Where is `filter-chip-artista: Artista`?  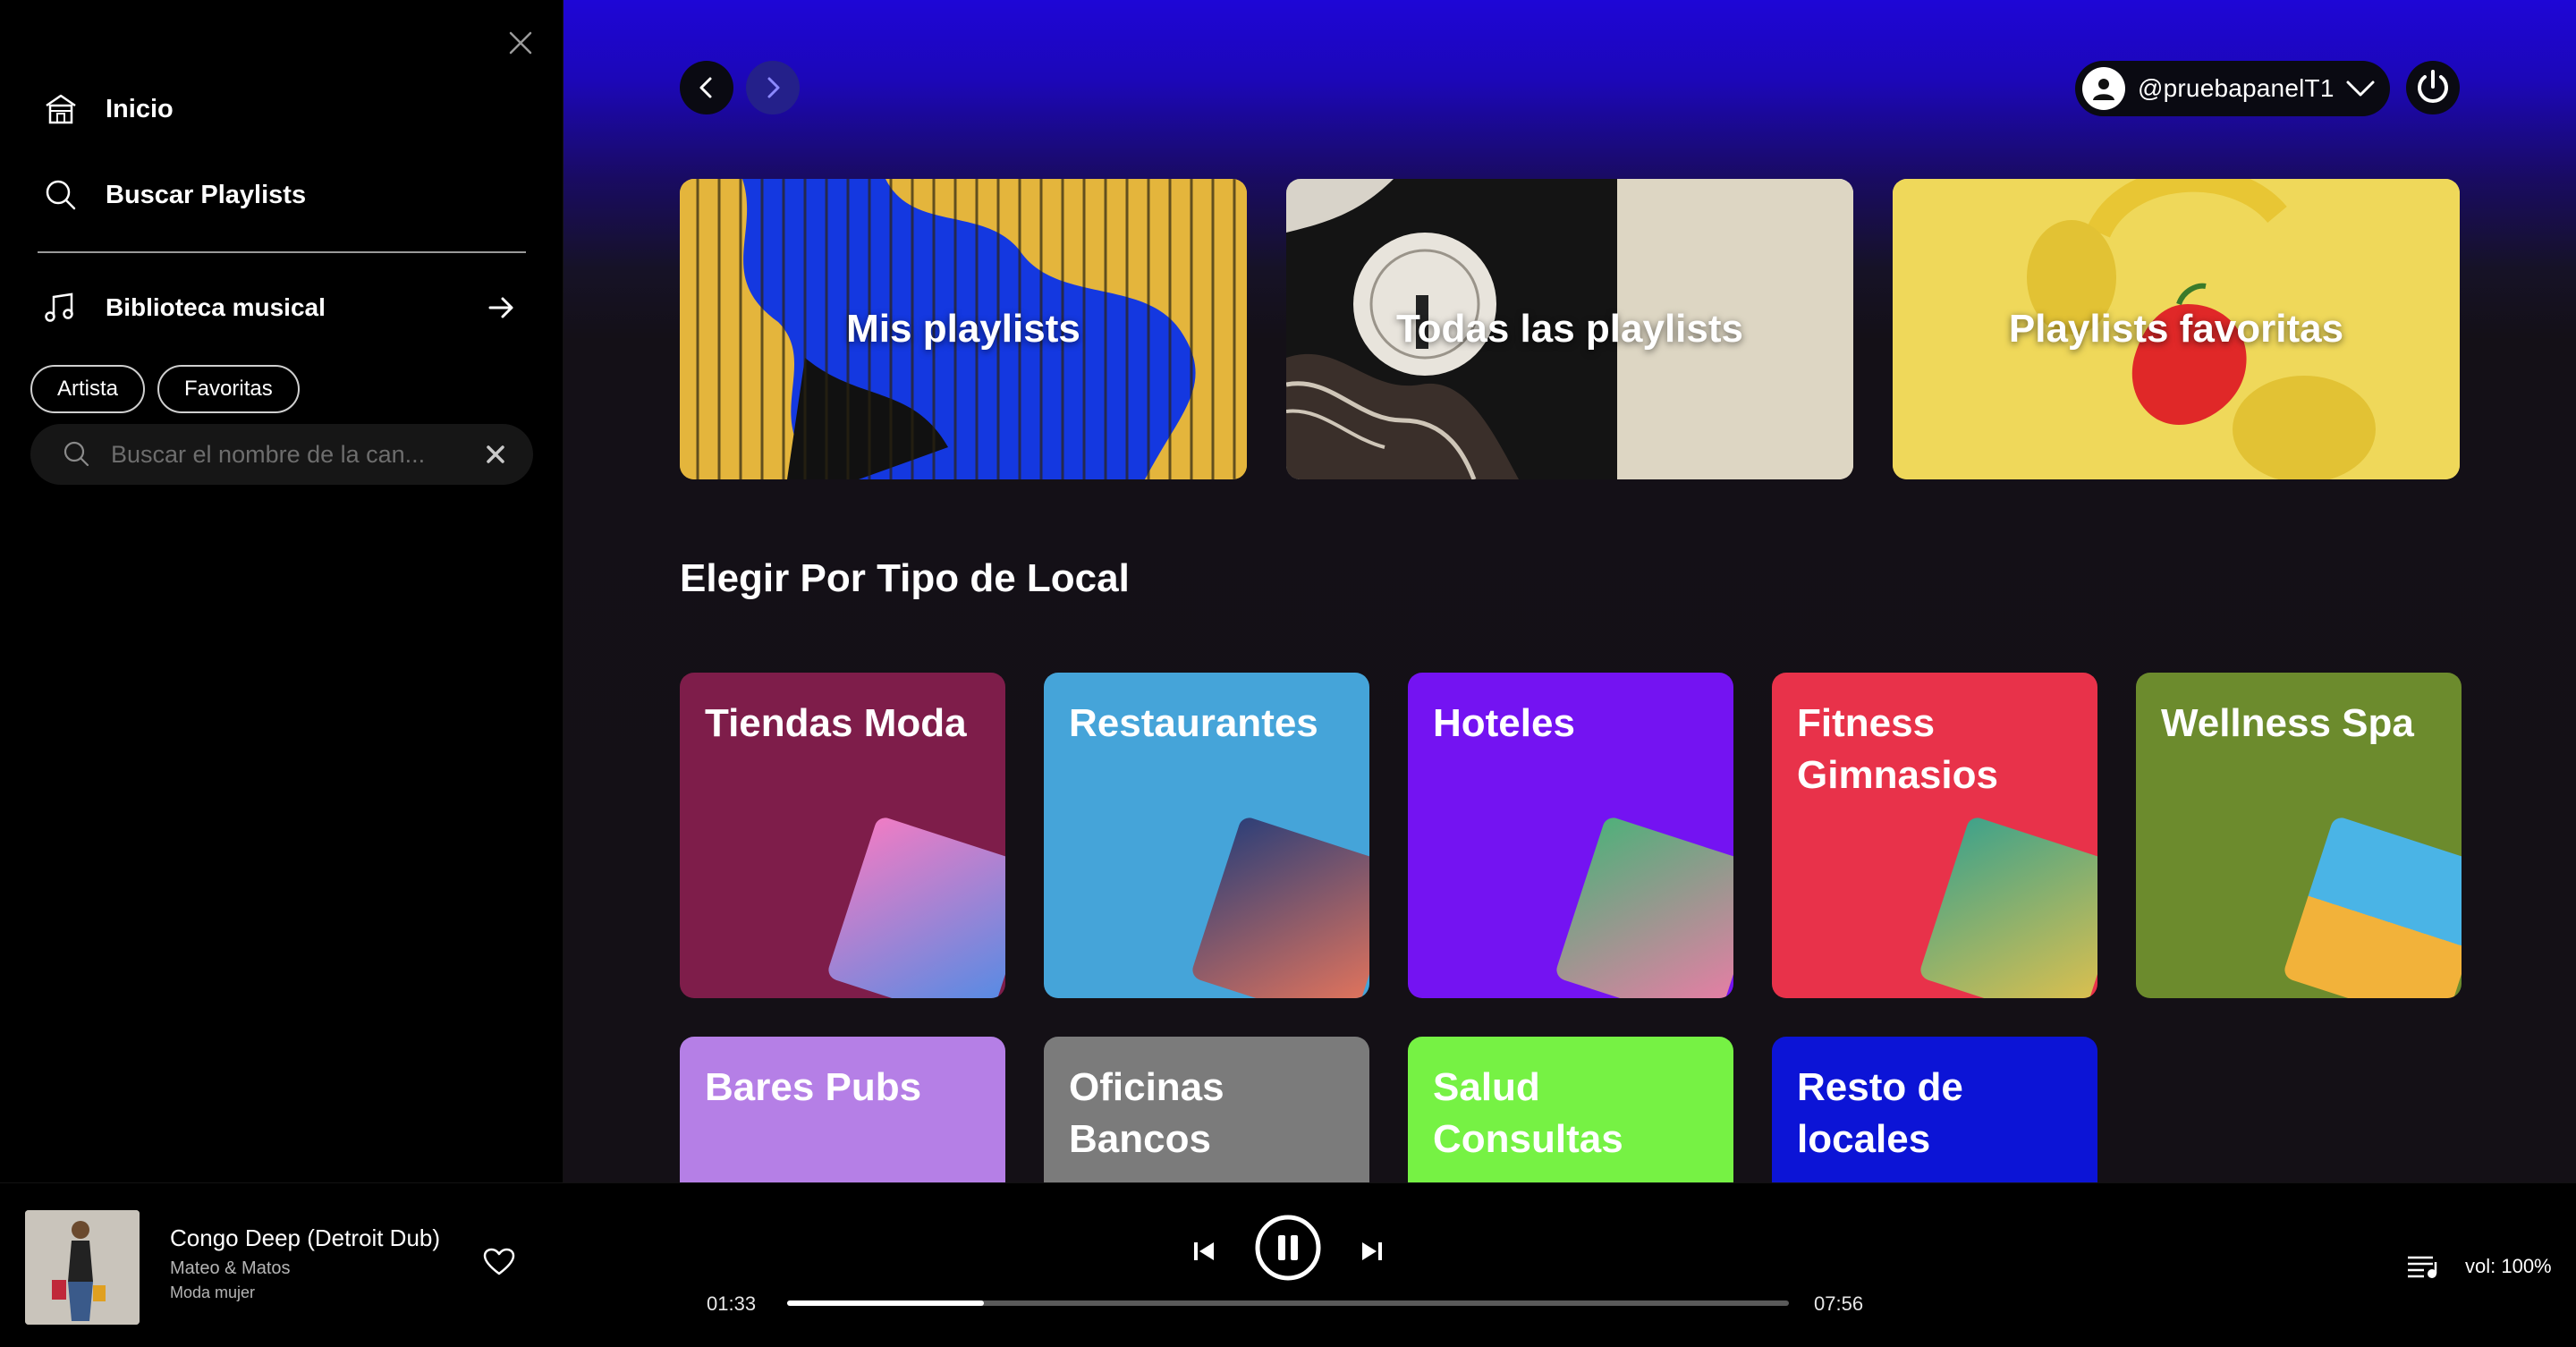
filter-chip-artista: Artista is located at coordinates (88, 389).